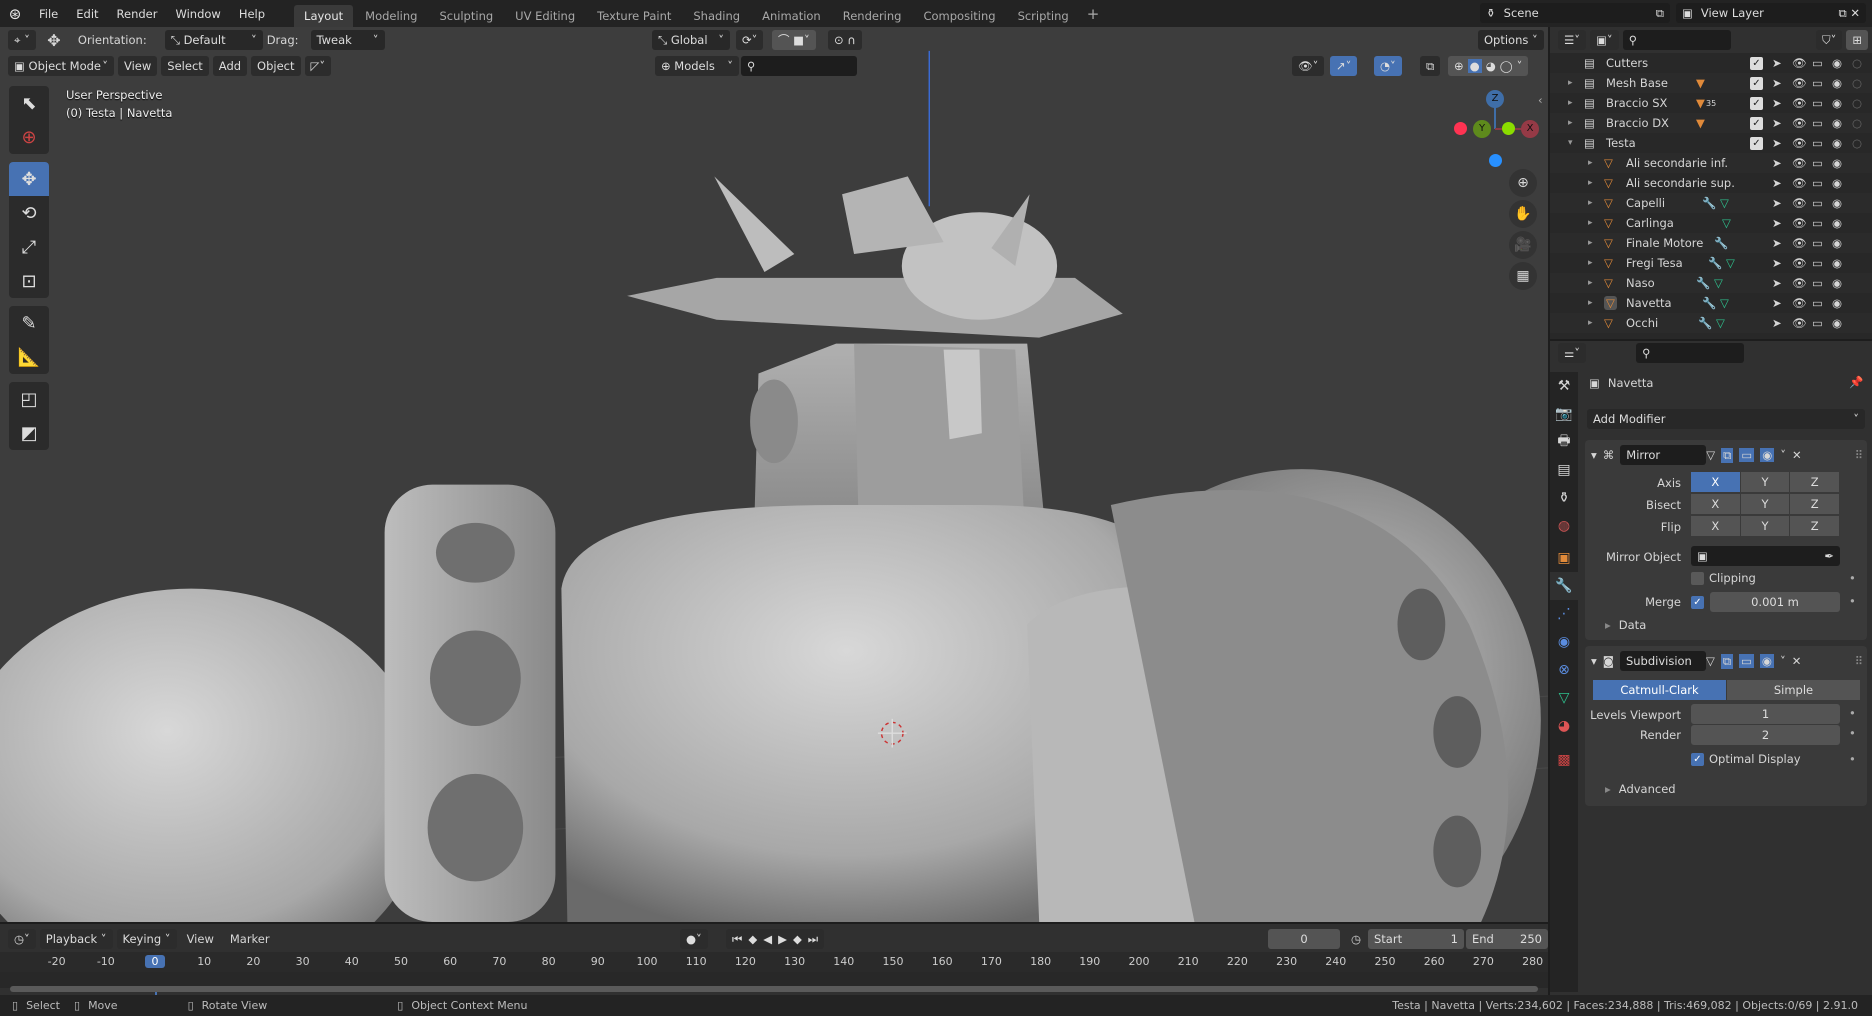 The height and width of the screenshot is (1016, 1872). Describe the element at coordinates (1564, 526) in the screenshot. I see `world-tab-icon: ◍` at that location.